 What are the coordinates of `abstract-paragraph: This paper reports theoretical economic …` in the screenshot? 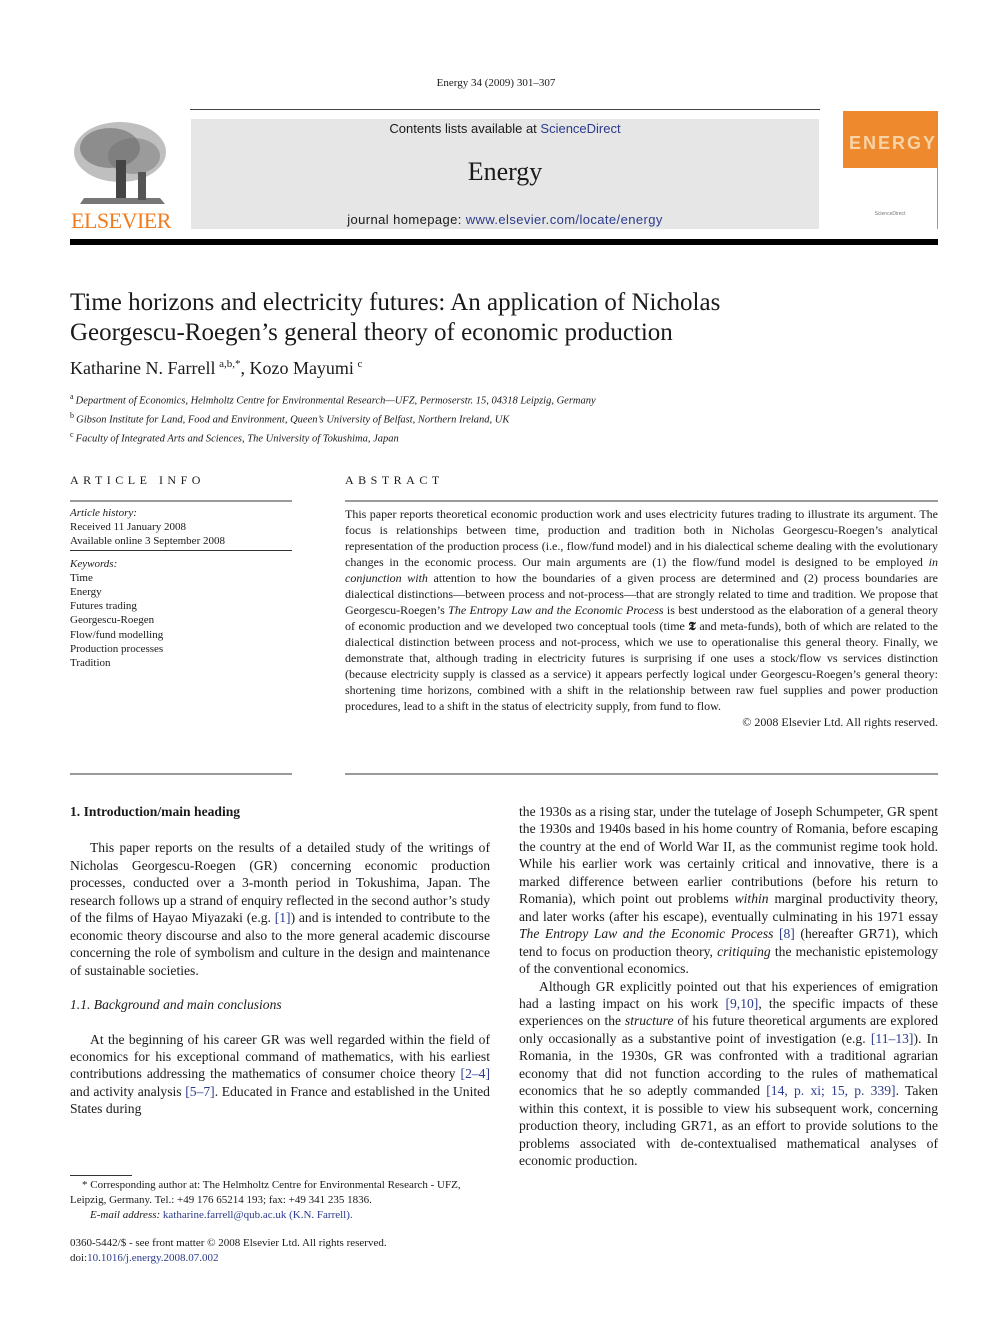 It's located at (642, 610).